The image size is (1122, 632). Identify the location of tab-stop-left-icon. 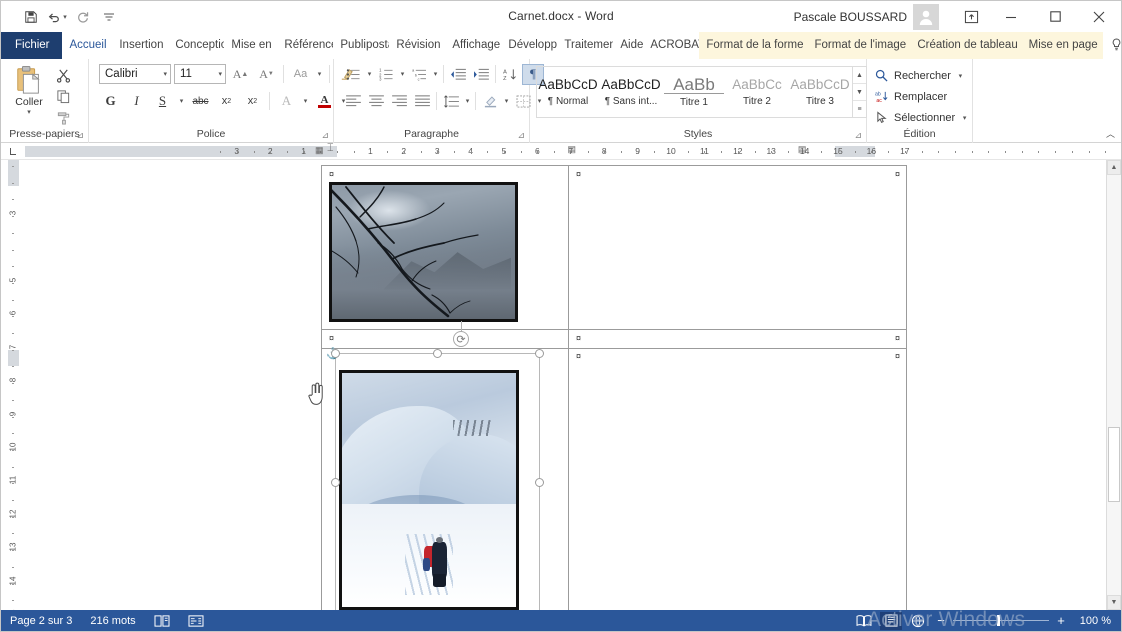
(13, 151).